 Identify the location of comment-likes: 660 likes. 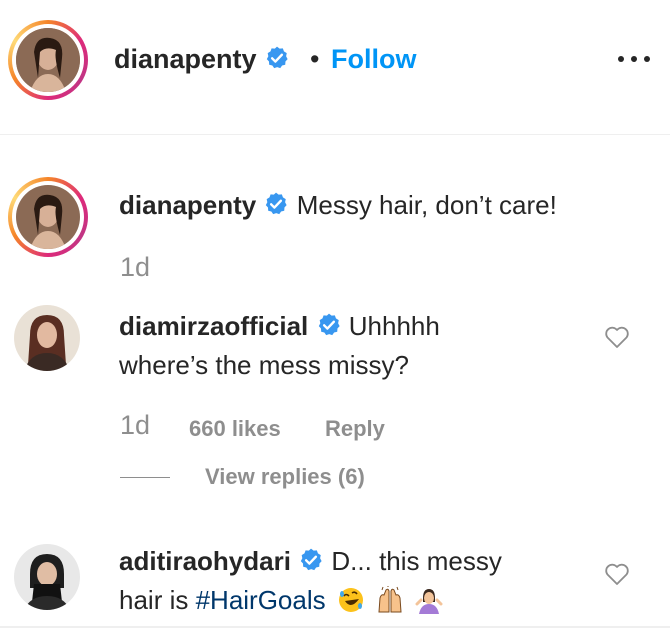
(235, 429).